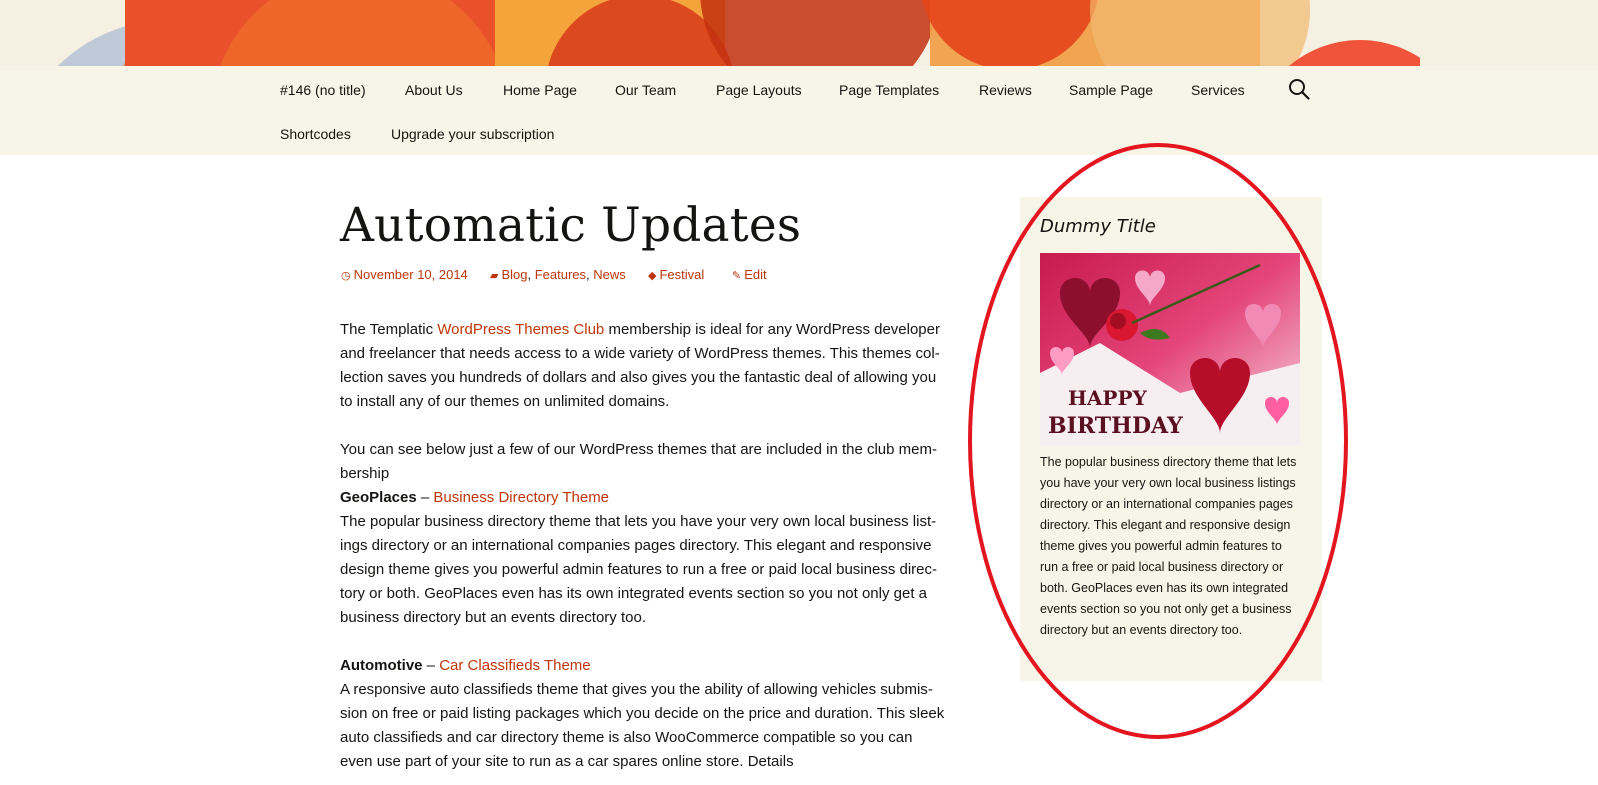 The image size is (1598, 785). I want to click on geoplaces-name: GeoPlaces, so click(378, 497).